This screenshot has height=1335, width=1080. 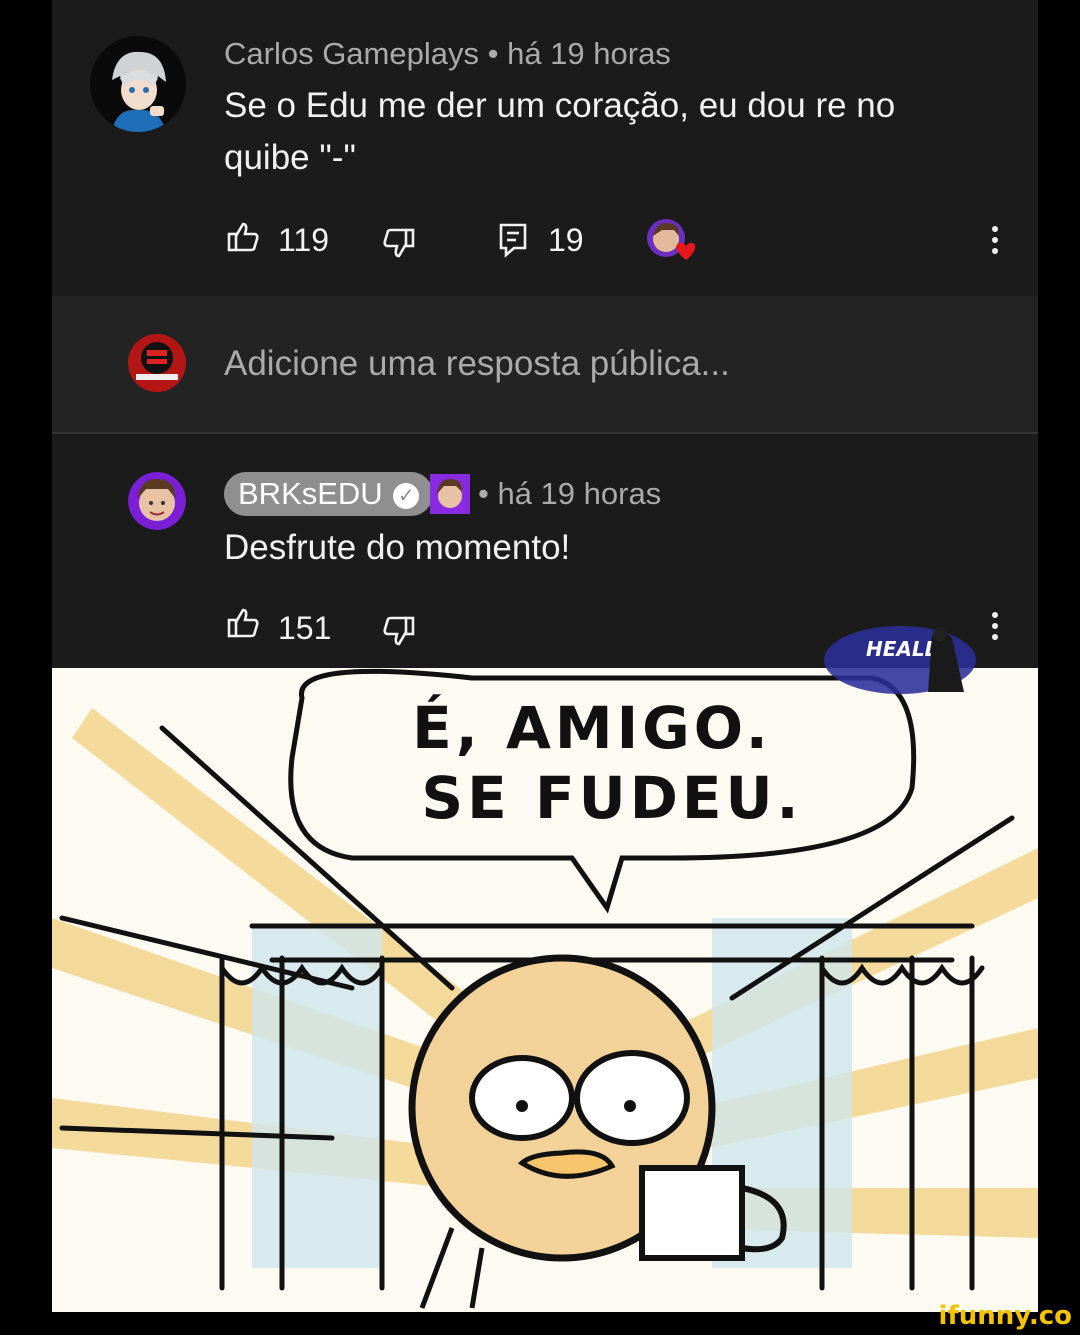 I want to click on avatar-current-user, so click(x=157, y=363).